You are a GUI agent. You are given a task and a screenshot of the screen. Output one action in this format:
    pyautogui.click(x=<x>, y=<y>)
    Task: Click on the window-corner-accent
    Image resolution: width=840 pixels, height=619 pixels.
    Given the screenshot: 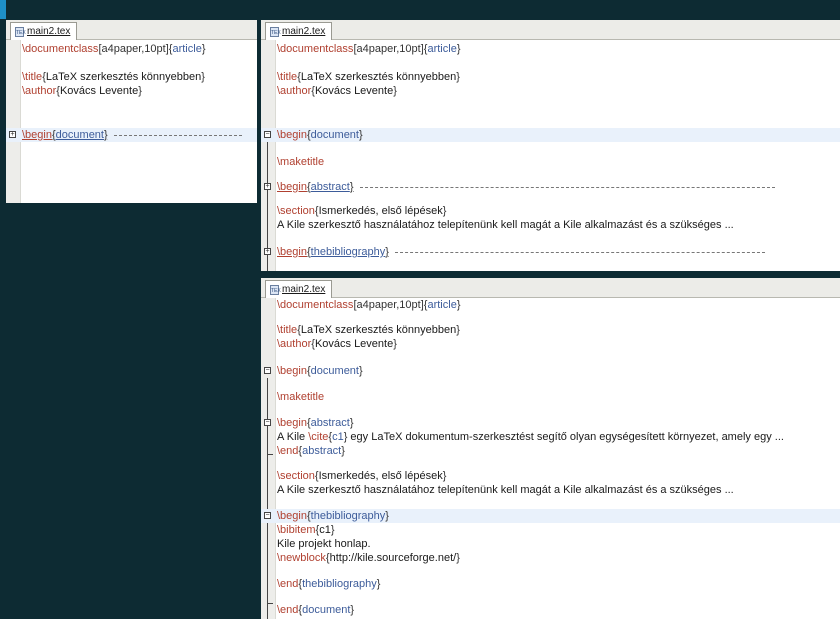 What is the action you would take?
    pyautogui.click(x=3, y=9)
    